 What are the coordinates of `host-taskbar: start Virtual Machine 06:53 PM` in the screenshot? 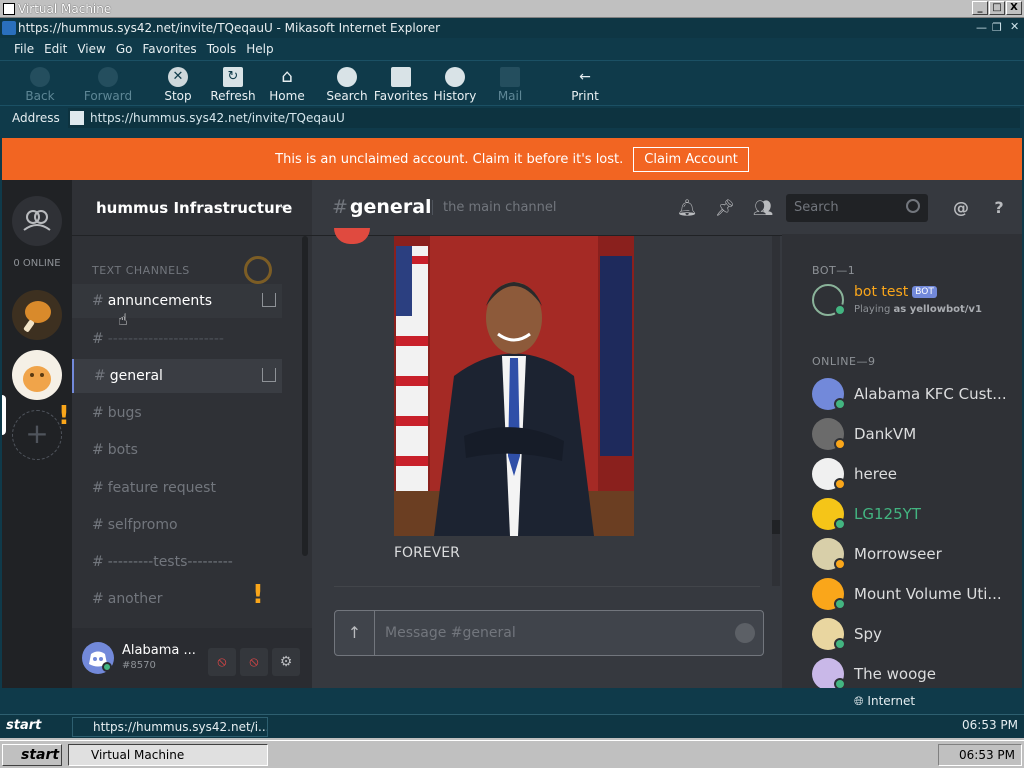 It's located at (512, 754).